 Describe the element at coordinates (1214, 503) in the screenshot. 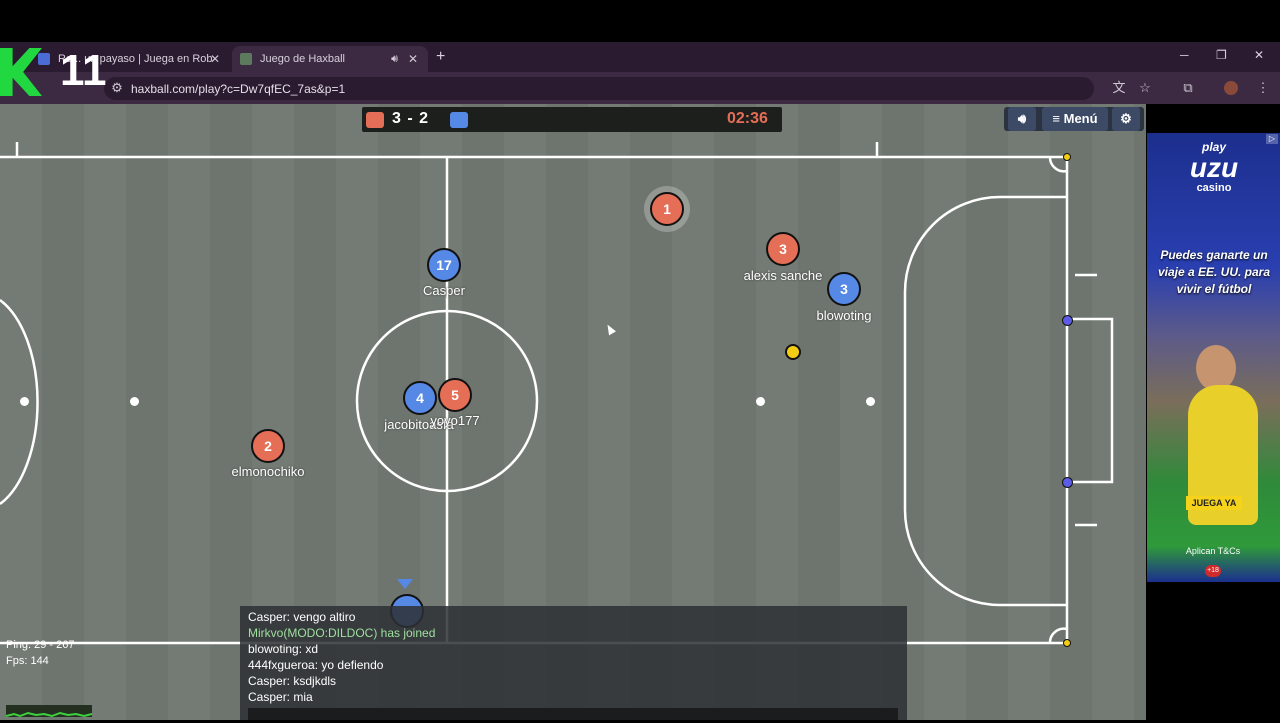

I see `ad-cta-button: JUEGA YA` at that location.